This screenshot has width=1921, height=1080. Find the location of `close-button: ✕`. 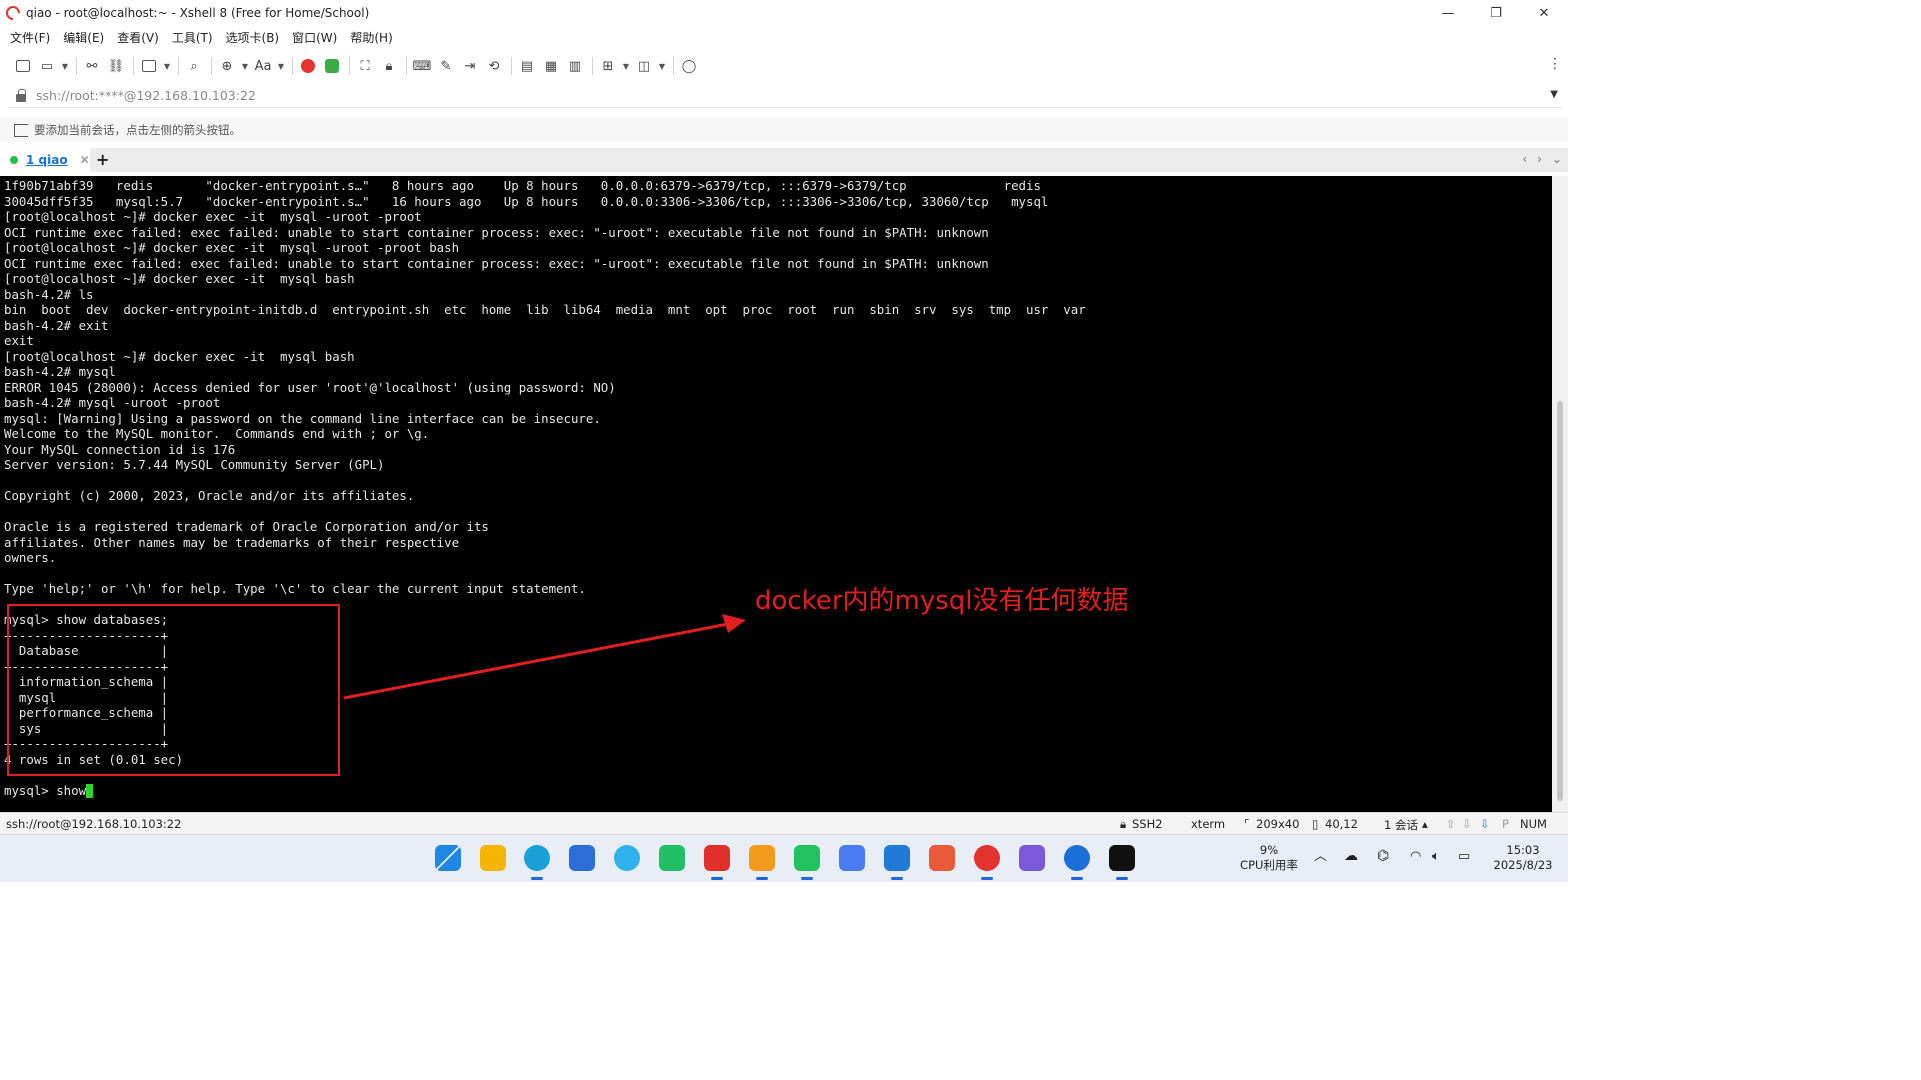

close-button: ✕ is located at coordinates (1544, 13).